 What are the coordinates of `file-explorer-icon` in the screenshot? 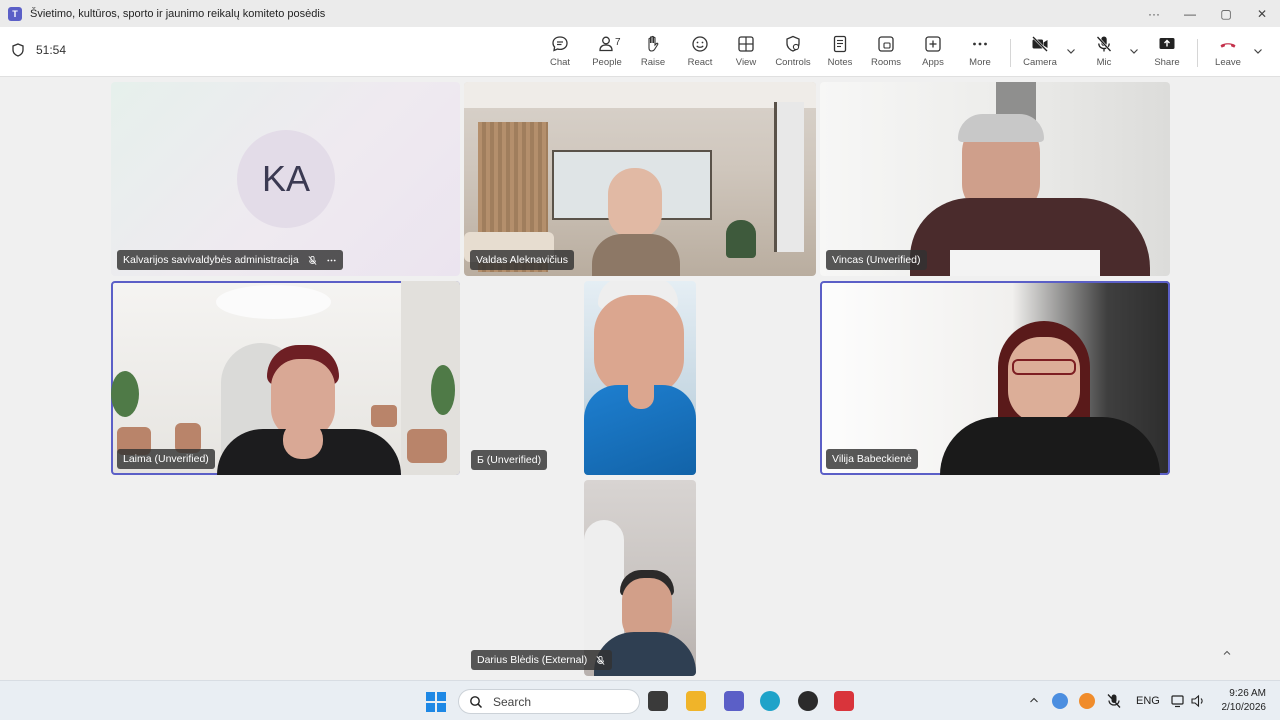 It's located at (696, 701).